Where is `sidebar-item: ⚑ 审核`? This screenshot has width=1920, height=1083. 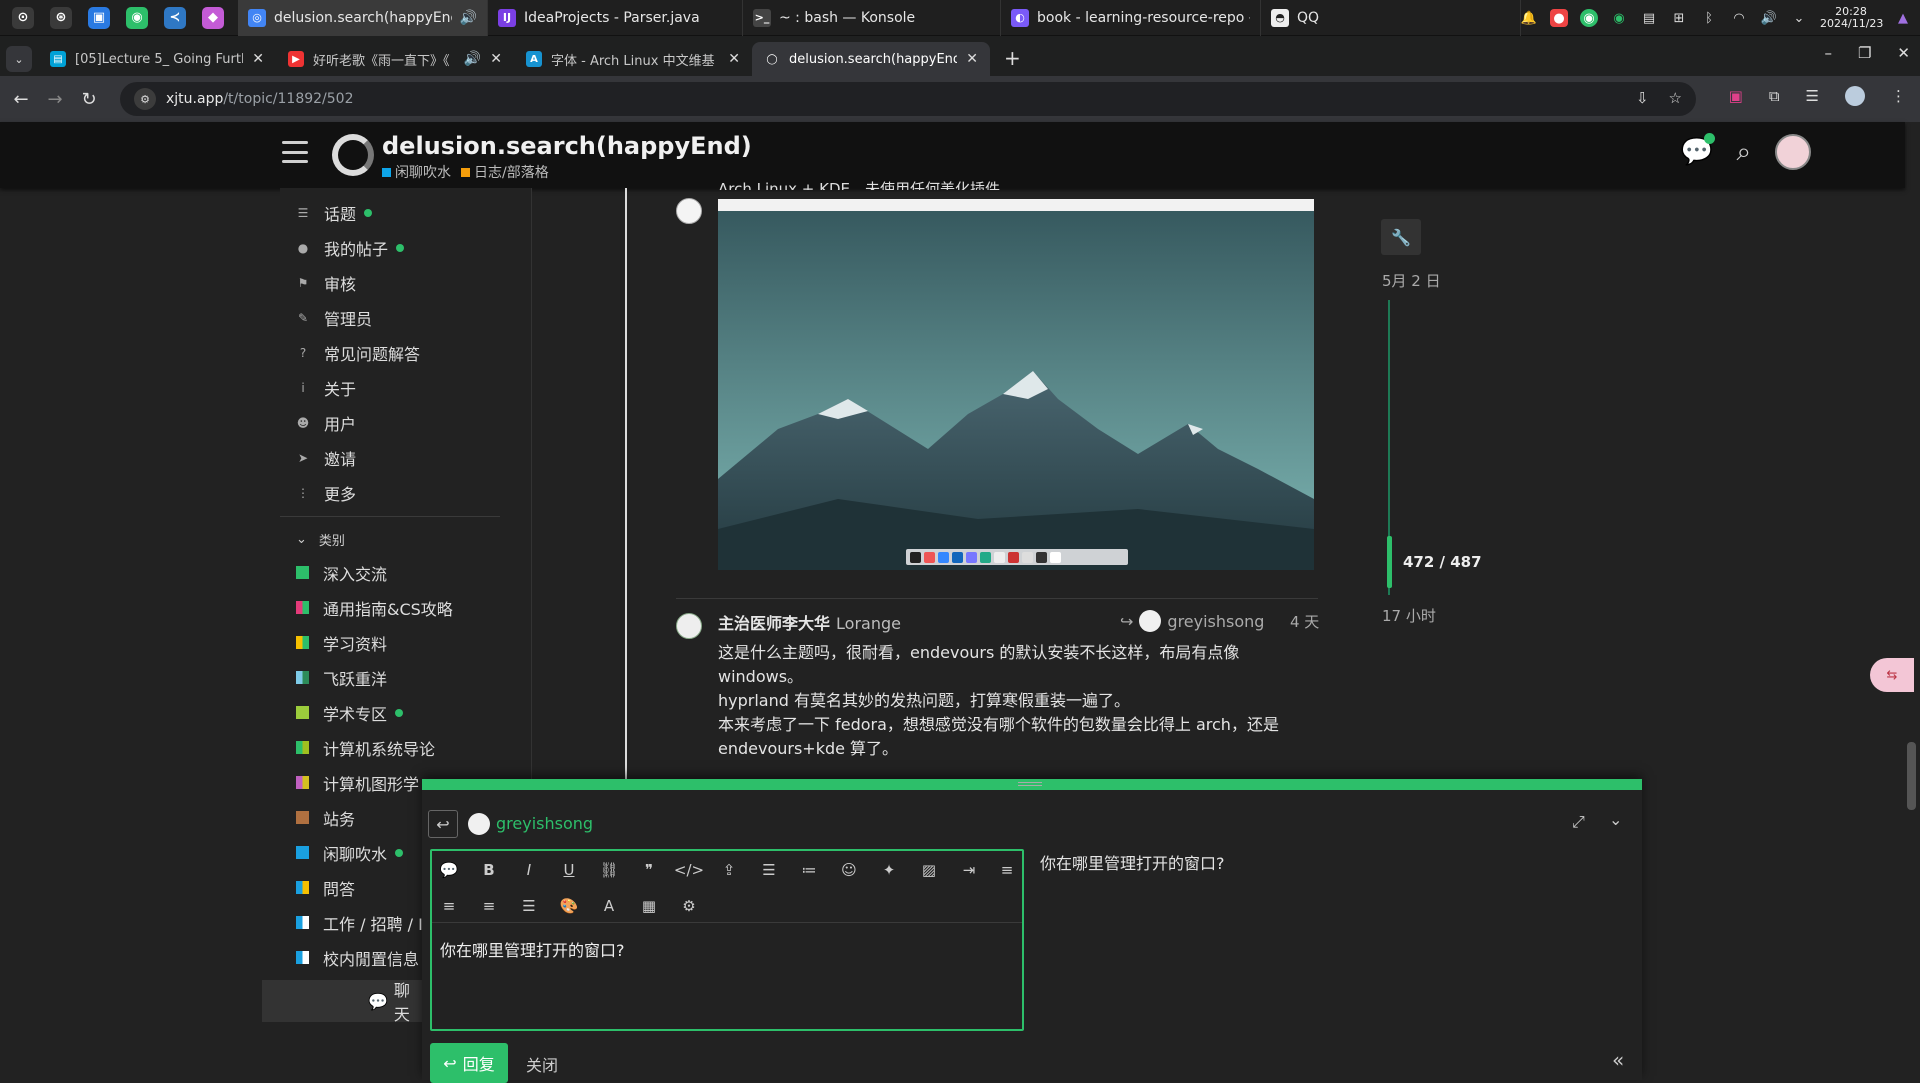
sidebar-item: ⚑ 审核 is located at coordinates (405, 282).